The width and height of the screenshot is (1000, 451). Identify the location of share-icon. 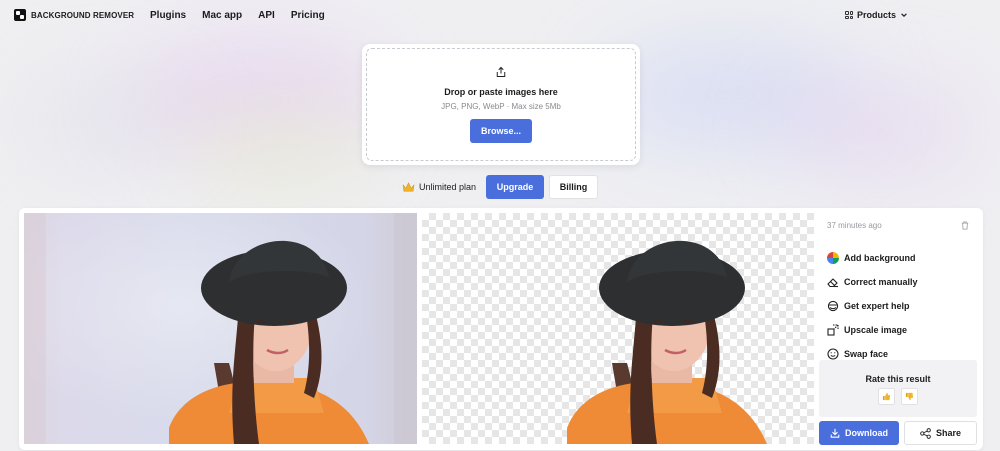
(925, 433).